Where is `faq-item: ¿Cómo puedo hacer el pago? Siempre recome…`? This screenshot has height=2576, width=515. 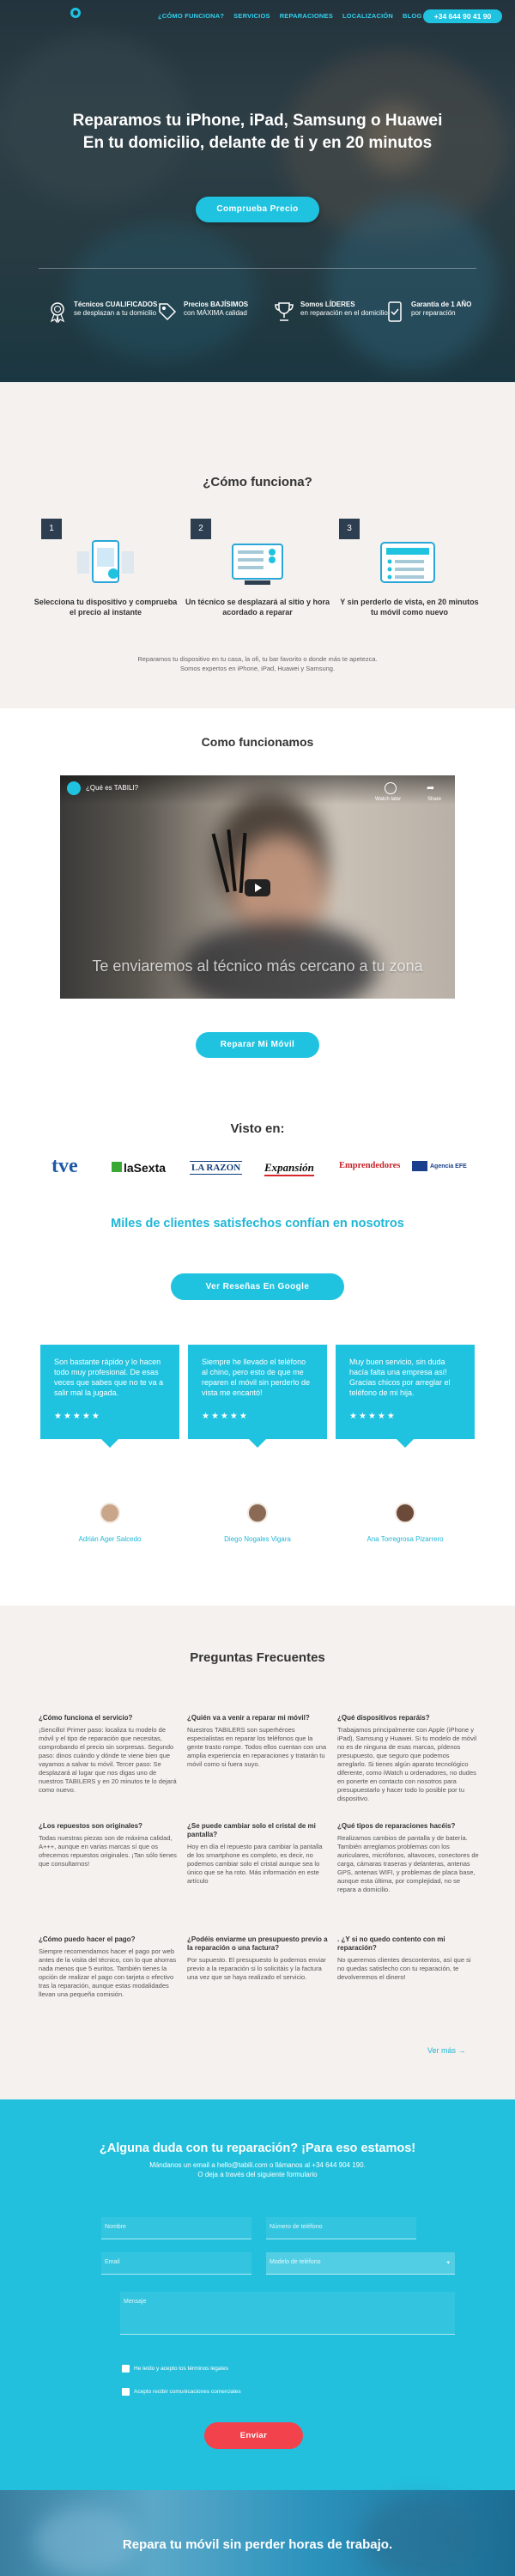 faq-item: ¿Cómo puedo hacer el pago? Siempre recome… is located at coordinates (109, 1967).